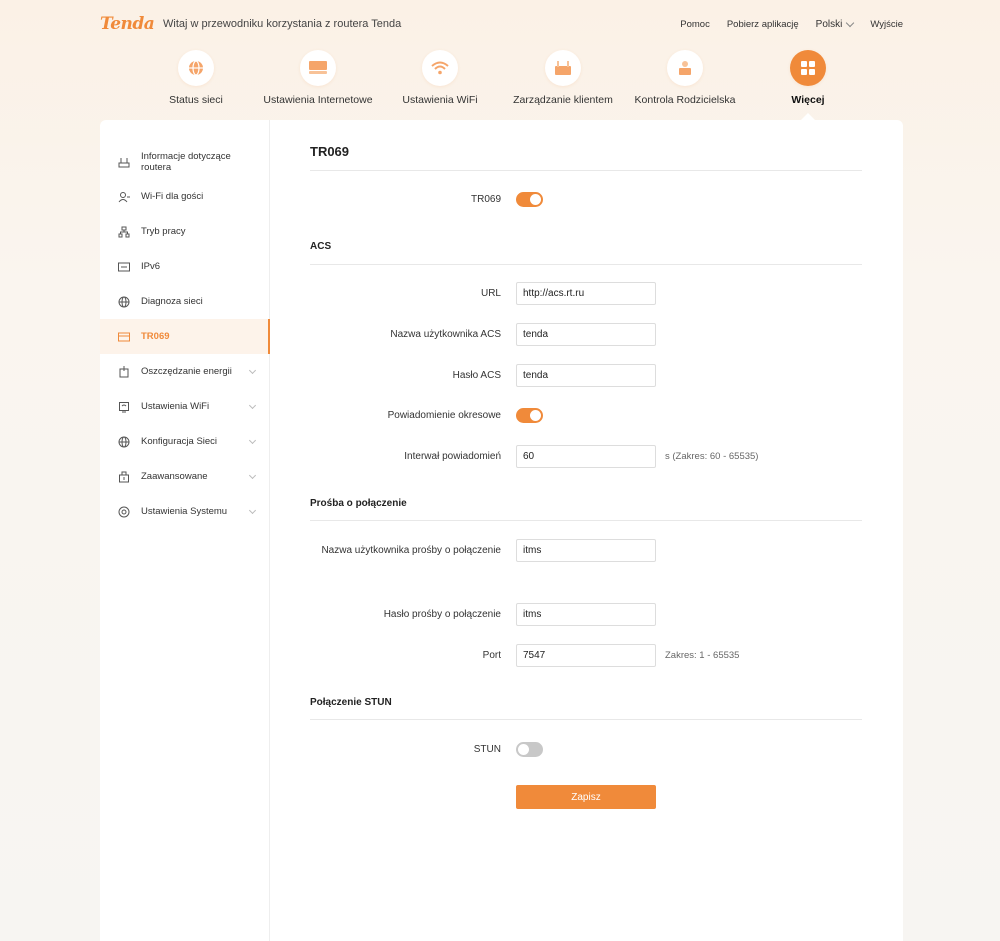 The height and width of the screenshot is (941, 1000). What do you see at coordinates (685, 100) in the screenshot?
I see `nav-label: Kontrola Rodzicielska` at bounding box center [685, 100].